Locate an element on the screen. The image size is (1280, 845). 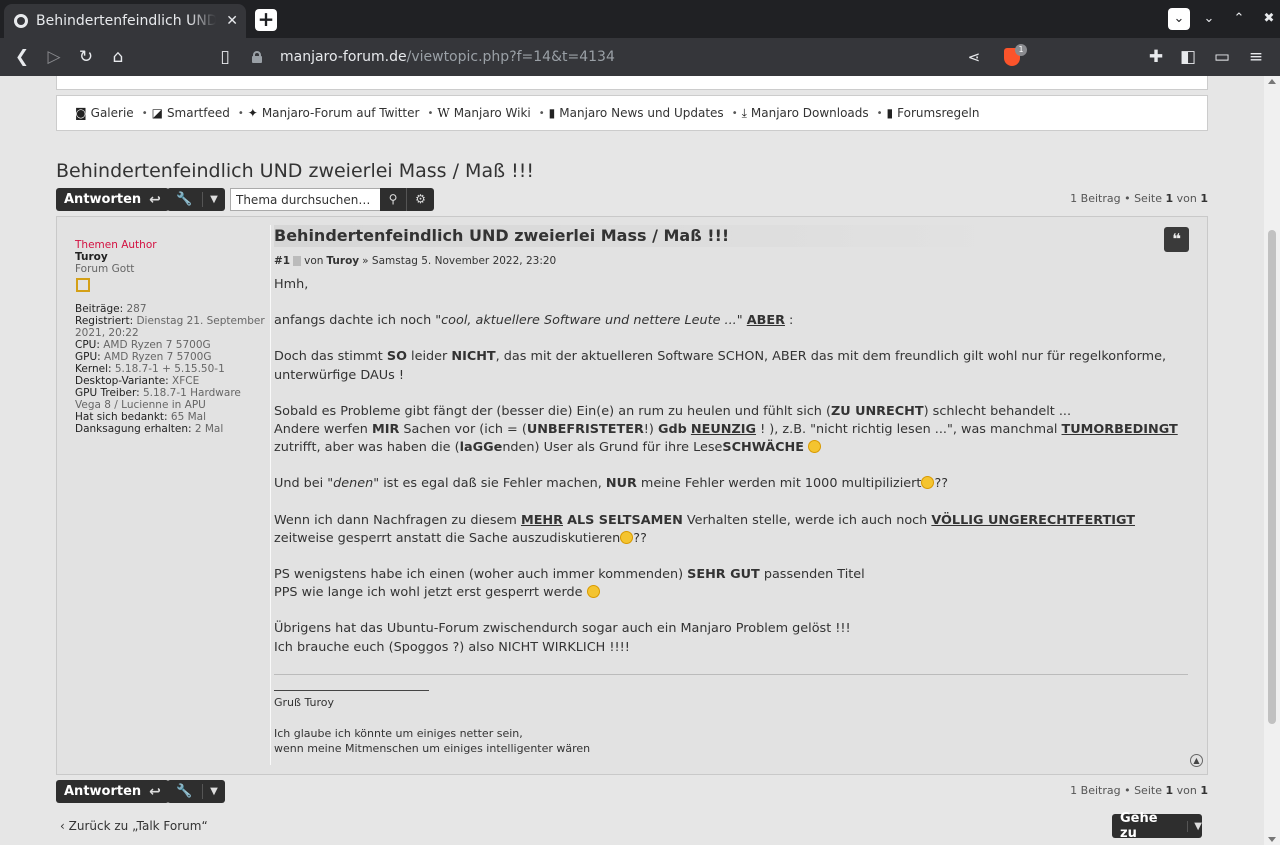
action-bar-bottom: Antworten ↩ 🔧 ▼ 1 Beitrag • Seite 1 von 1 is located at coordinates (632, 792).